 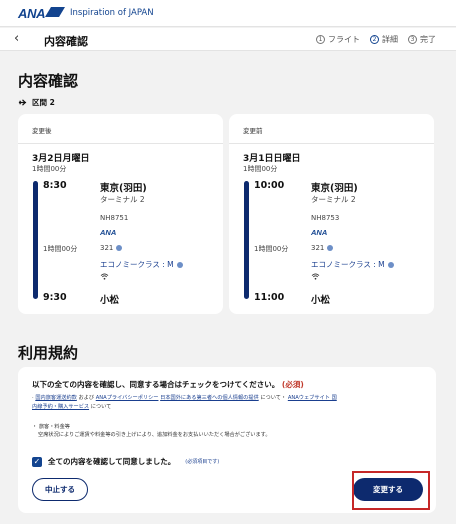 I want to click on agree-note: (必須項目です), so click(x=202, y=462).